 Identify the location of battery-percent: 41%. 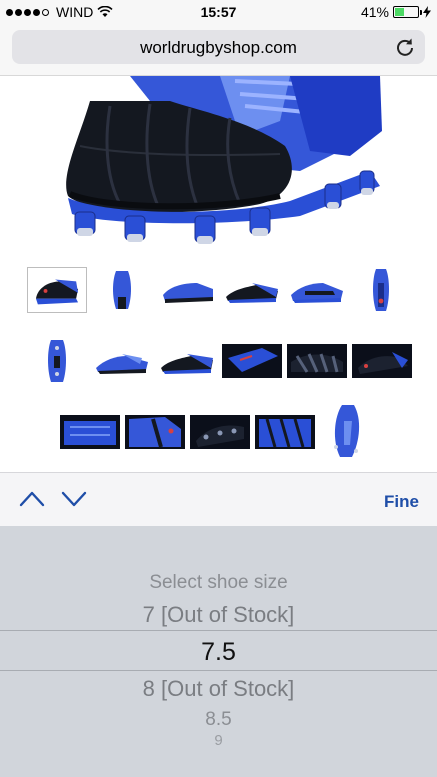
(374, 12).